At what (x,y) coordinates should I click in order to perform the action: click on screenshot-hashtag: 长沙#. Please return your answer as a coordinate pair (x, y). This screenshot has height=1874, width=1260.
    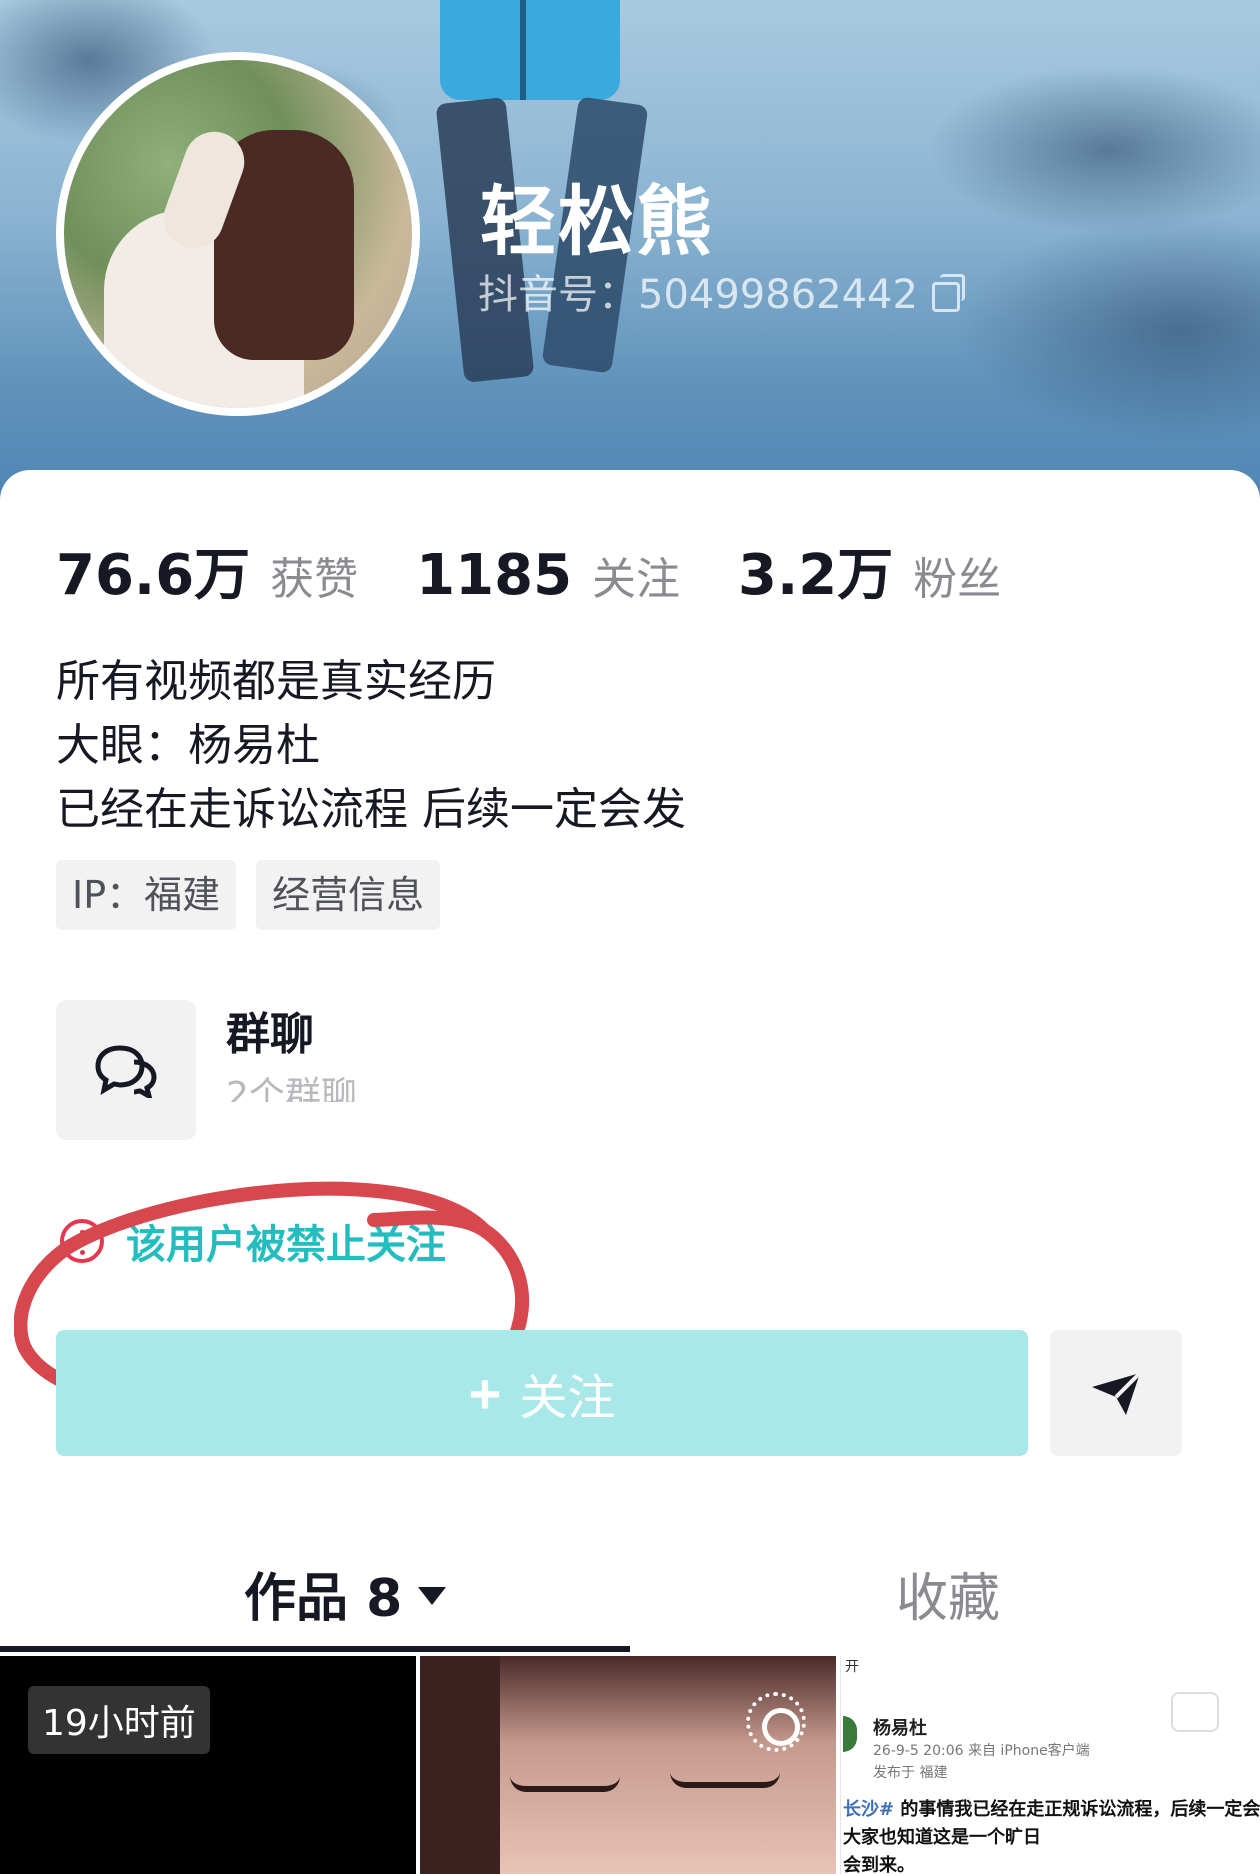
    Looking at the image, I should click on (869, 1809).